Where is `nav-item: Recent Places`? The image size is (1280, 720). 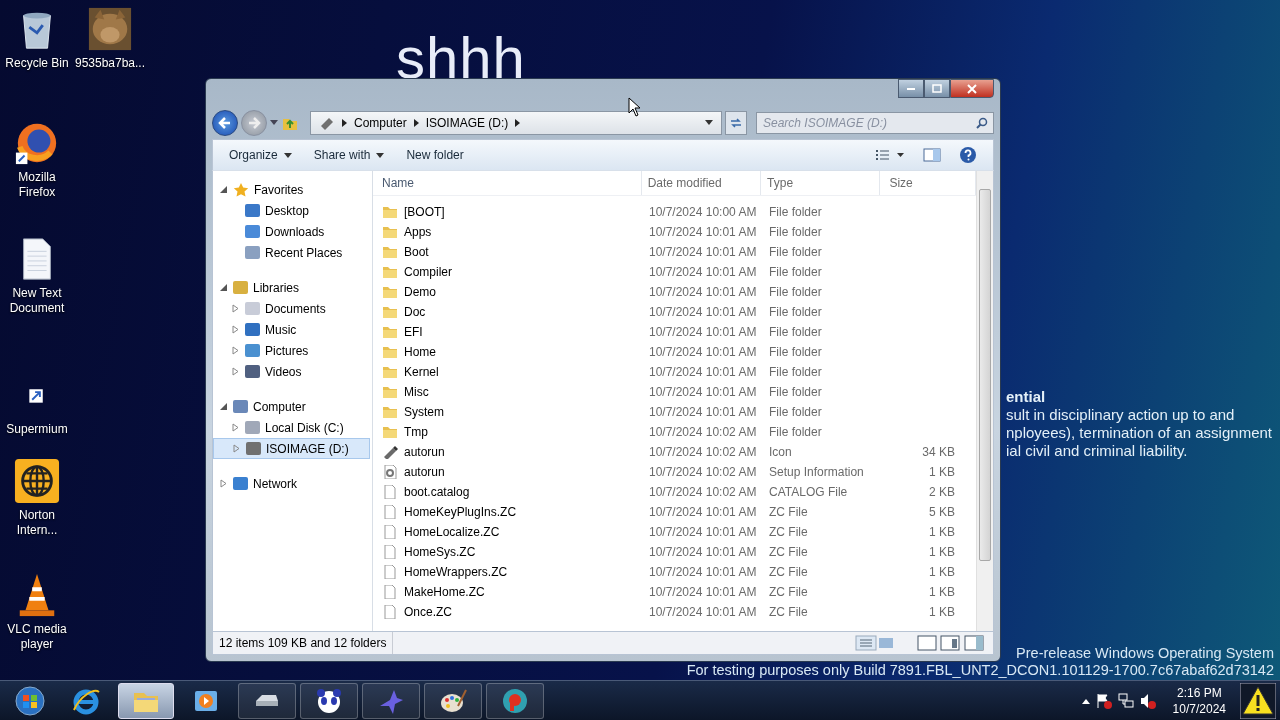
nav-item: Recent Places is located at coordinates (291, 252).